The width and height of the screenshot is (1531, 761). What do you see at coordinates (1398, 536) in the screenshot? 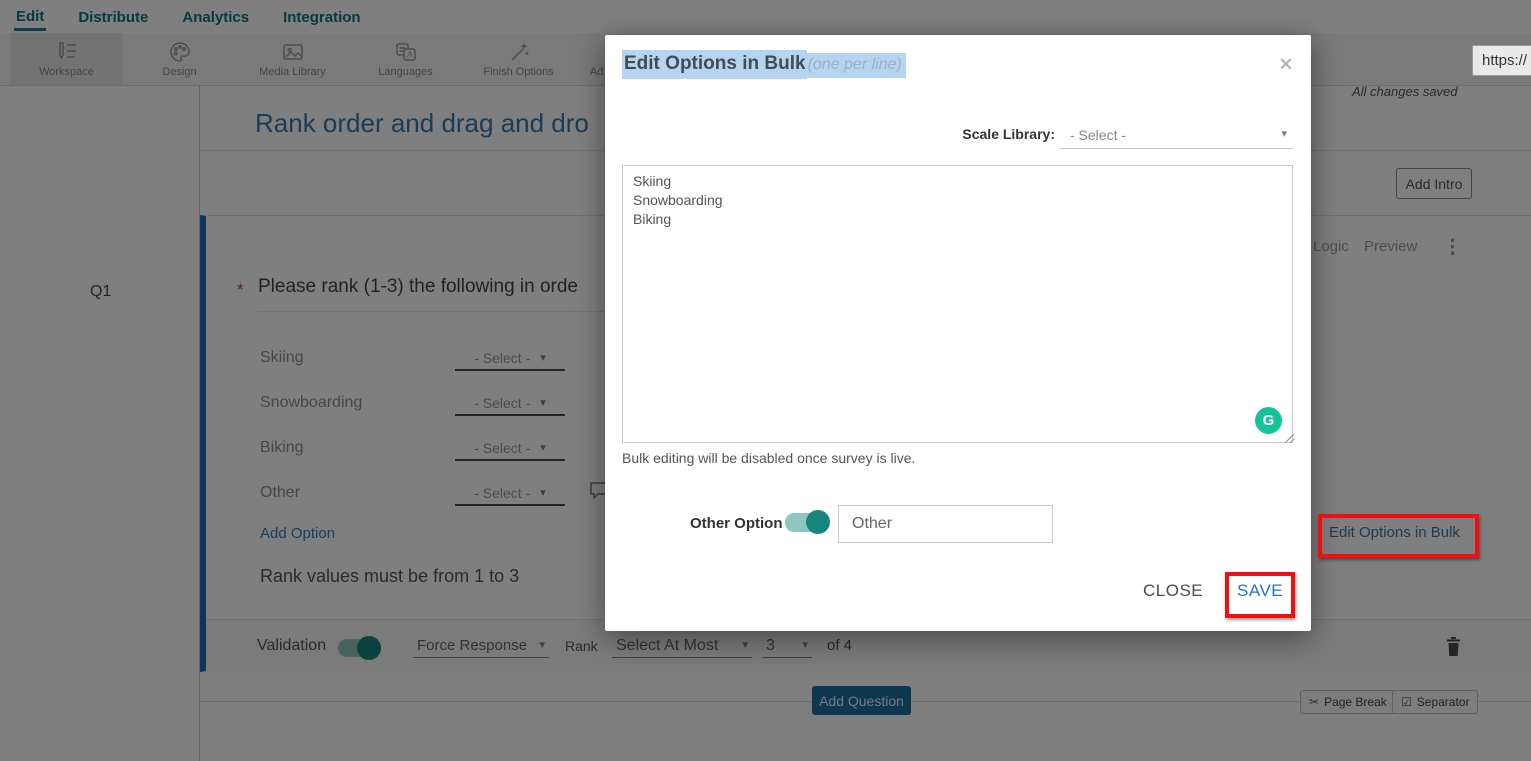
I see `annotation-box-edit-options-in-bulk` at bounding box center [1398, 536].